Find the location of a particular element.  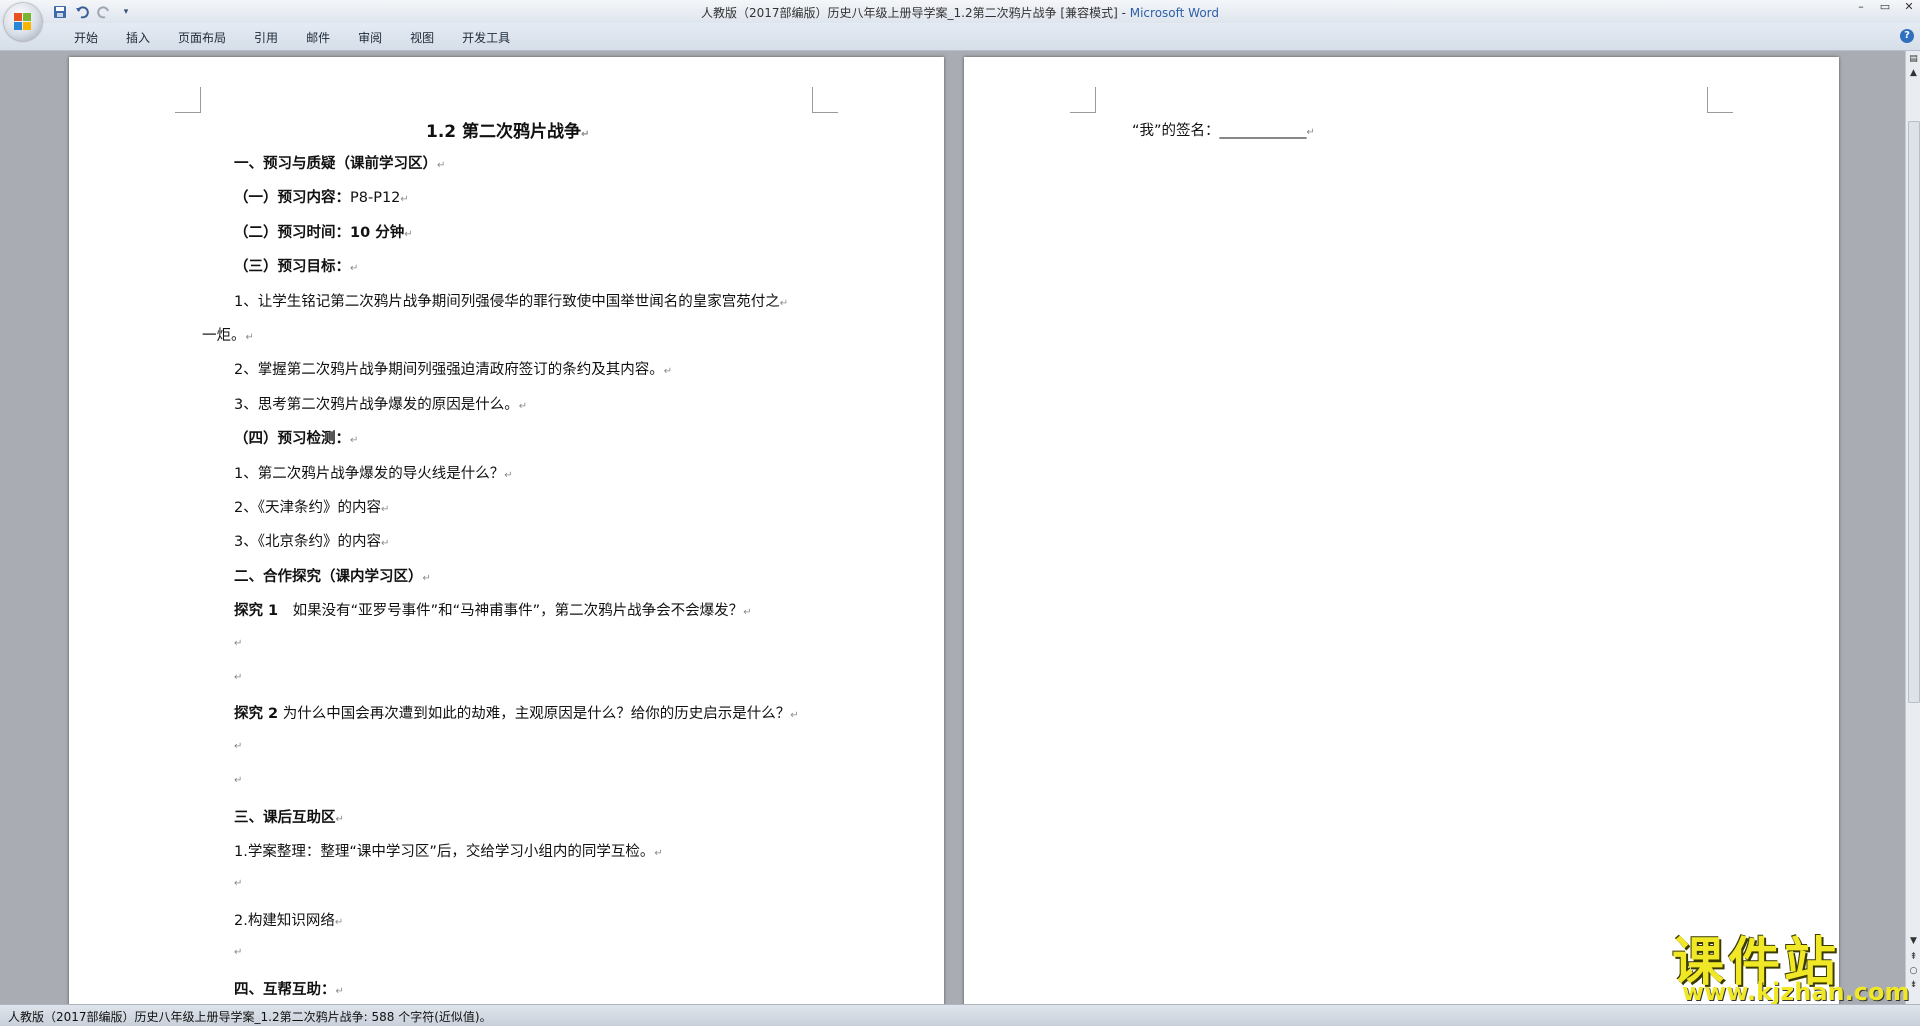

document-paragraph: 3、《北京条约》的内容↵ is located at coordinates (312, 542).